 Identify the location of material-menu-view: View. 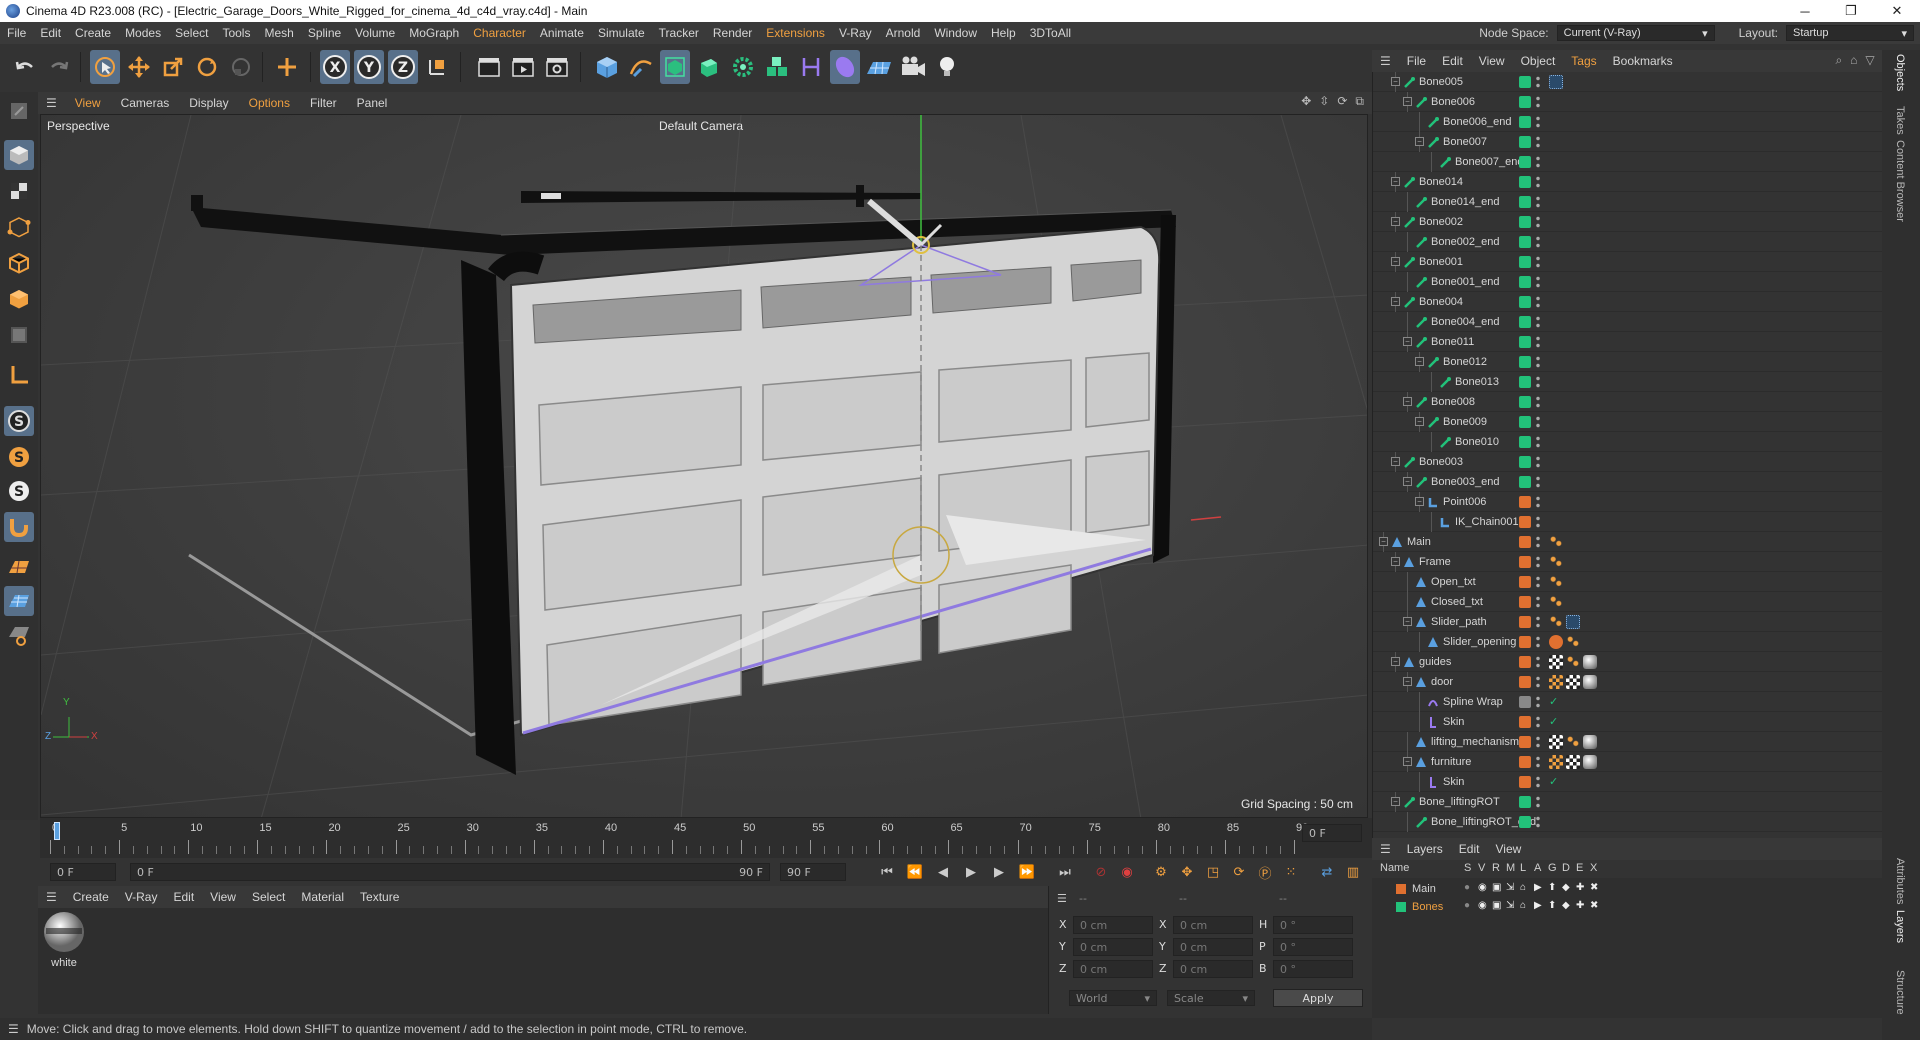
(223, 897).